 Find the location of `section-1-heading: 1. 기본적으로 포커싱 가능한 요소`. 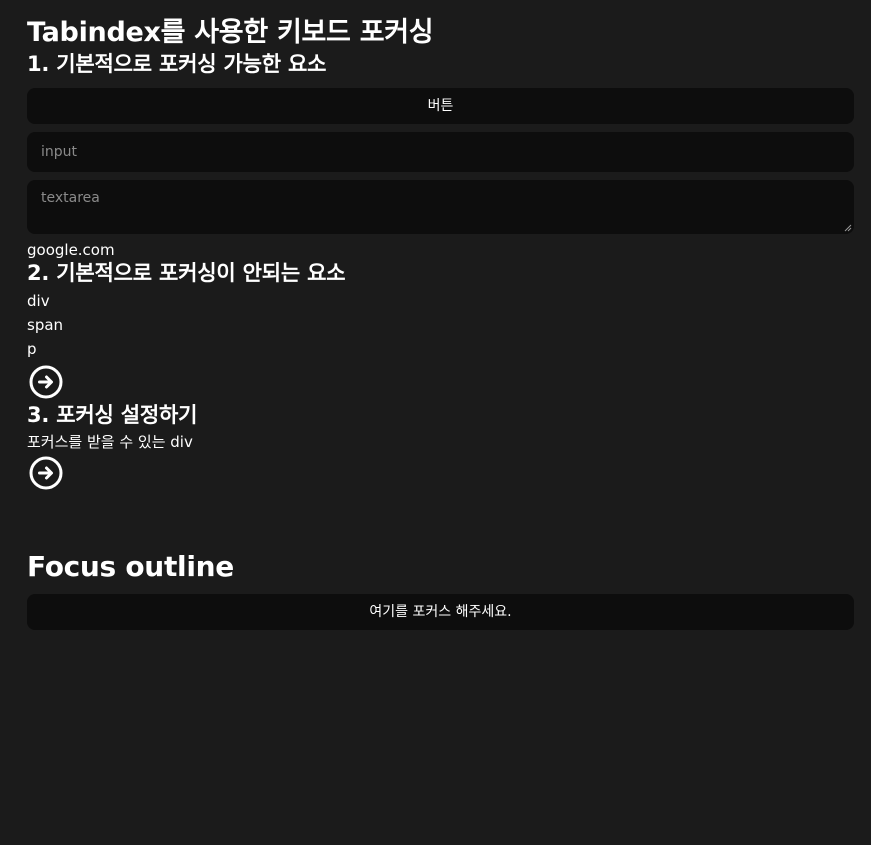

section-1-heading: 1. 기본적으로 포커싱 가능한 요소 is located at coordinates (177, 64).